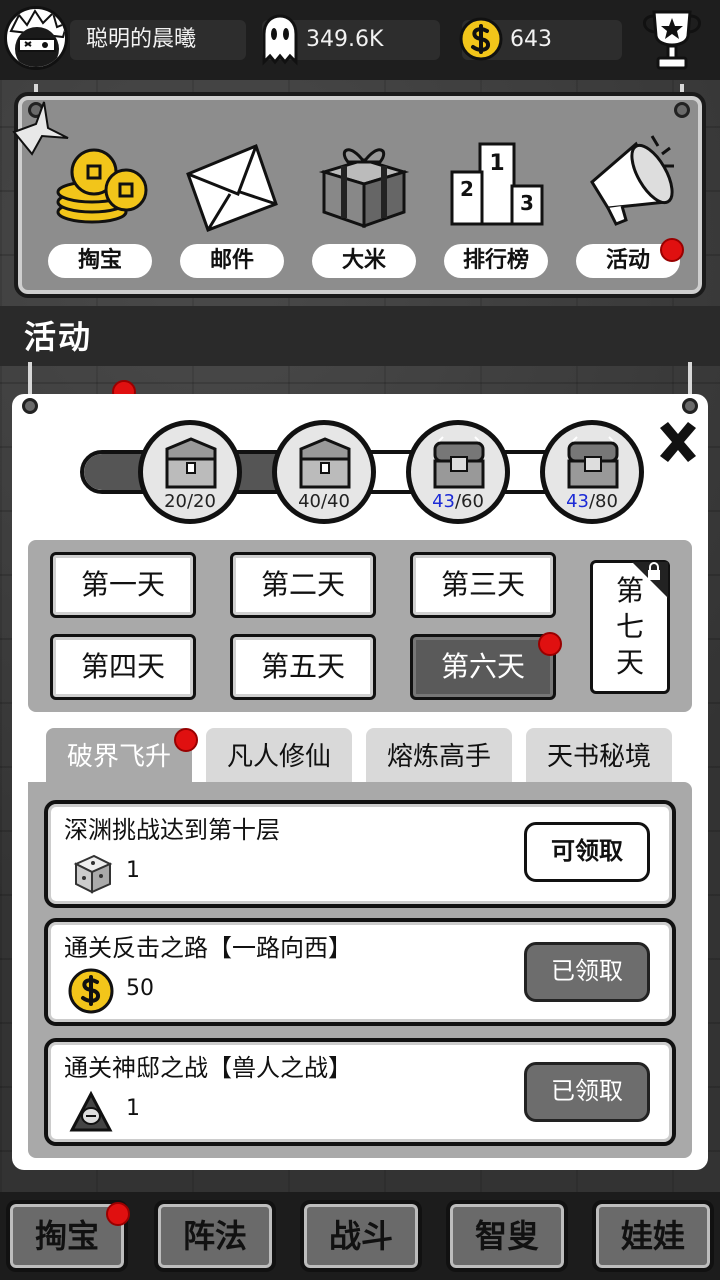 The image size is (720, 1280). I want to click on dice-icon, so click(93, 874).